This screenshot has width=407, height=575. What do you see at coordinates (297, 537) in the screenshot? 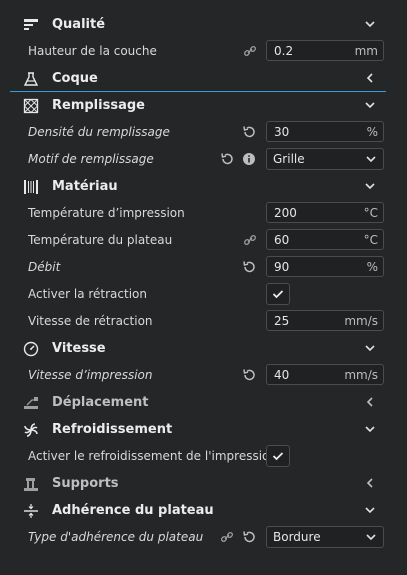
I see `select-value: Bordure` at bounding box center [297, 537].